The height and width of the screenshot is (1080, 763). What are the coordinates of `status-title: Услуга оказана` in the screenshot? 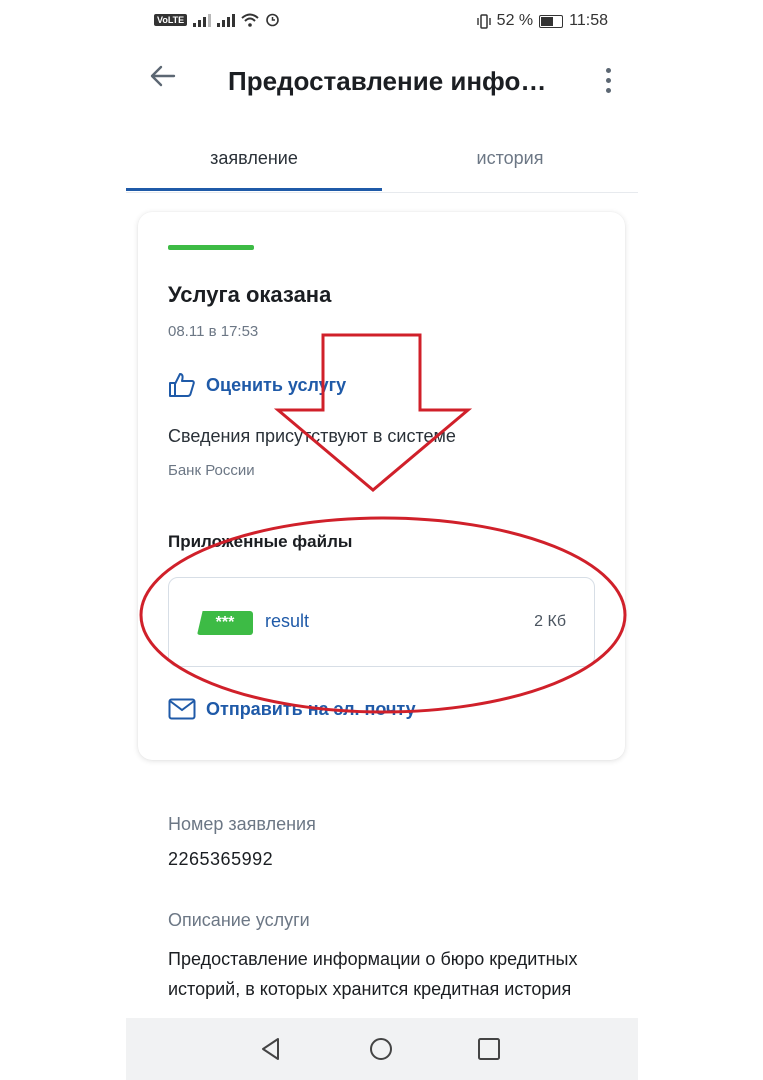 It's located at (250, 294).